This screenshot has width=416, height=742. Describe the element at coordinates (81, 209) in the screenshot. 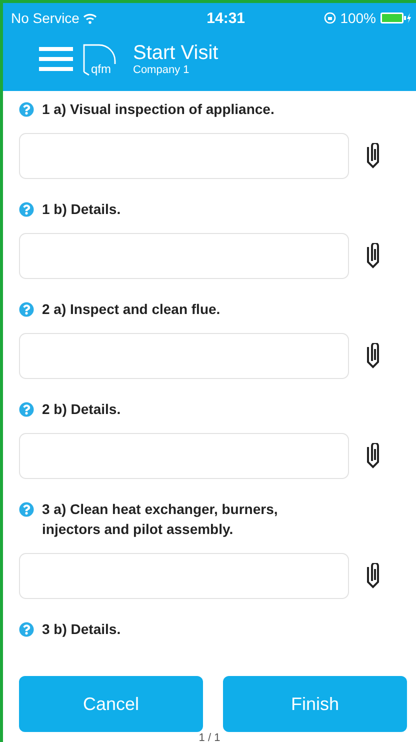

I see `question-label: 1 b) Details.` at that location.